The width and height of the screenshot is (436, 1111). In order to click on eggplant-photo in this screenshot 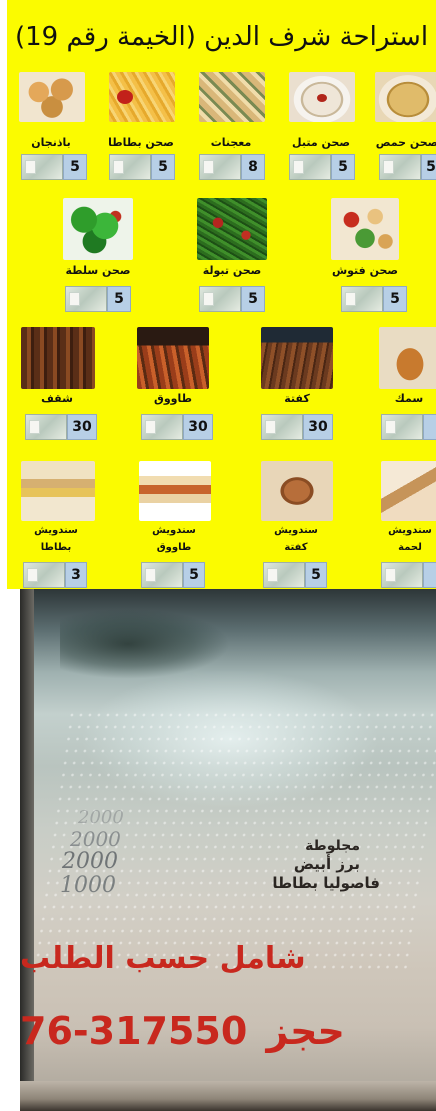, I will do `click(52, 97)`.